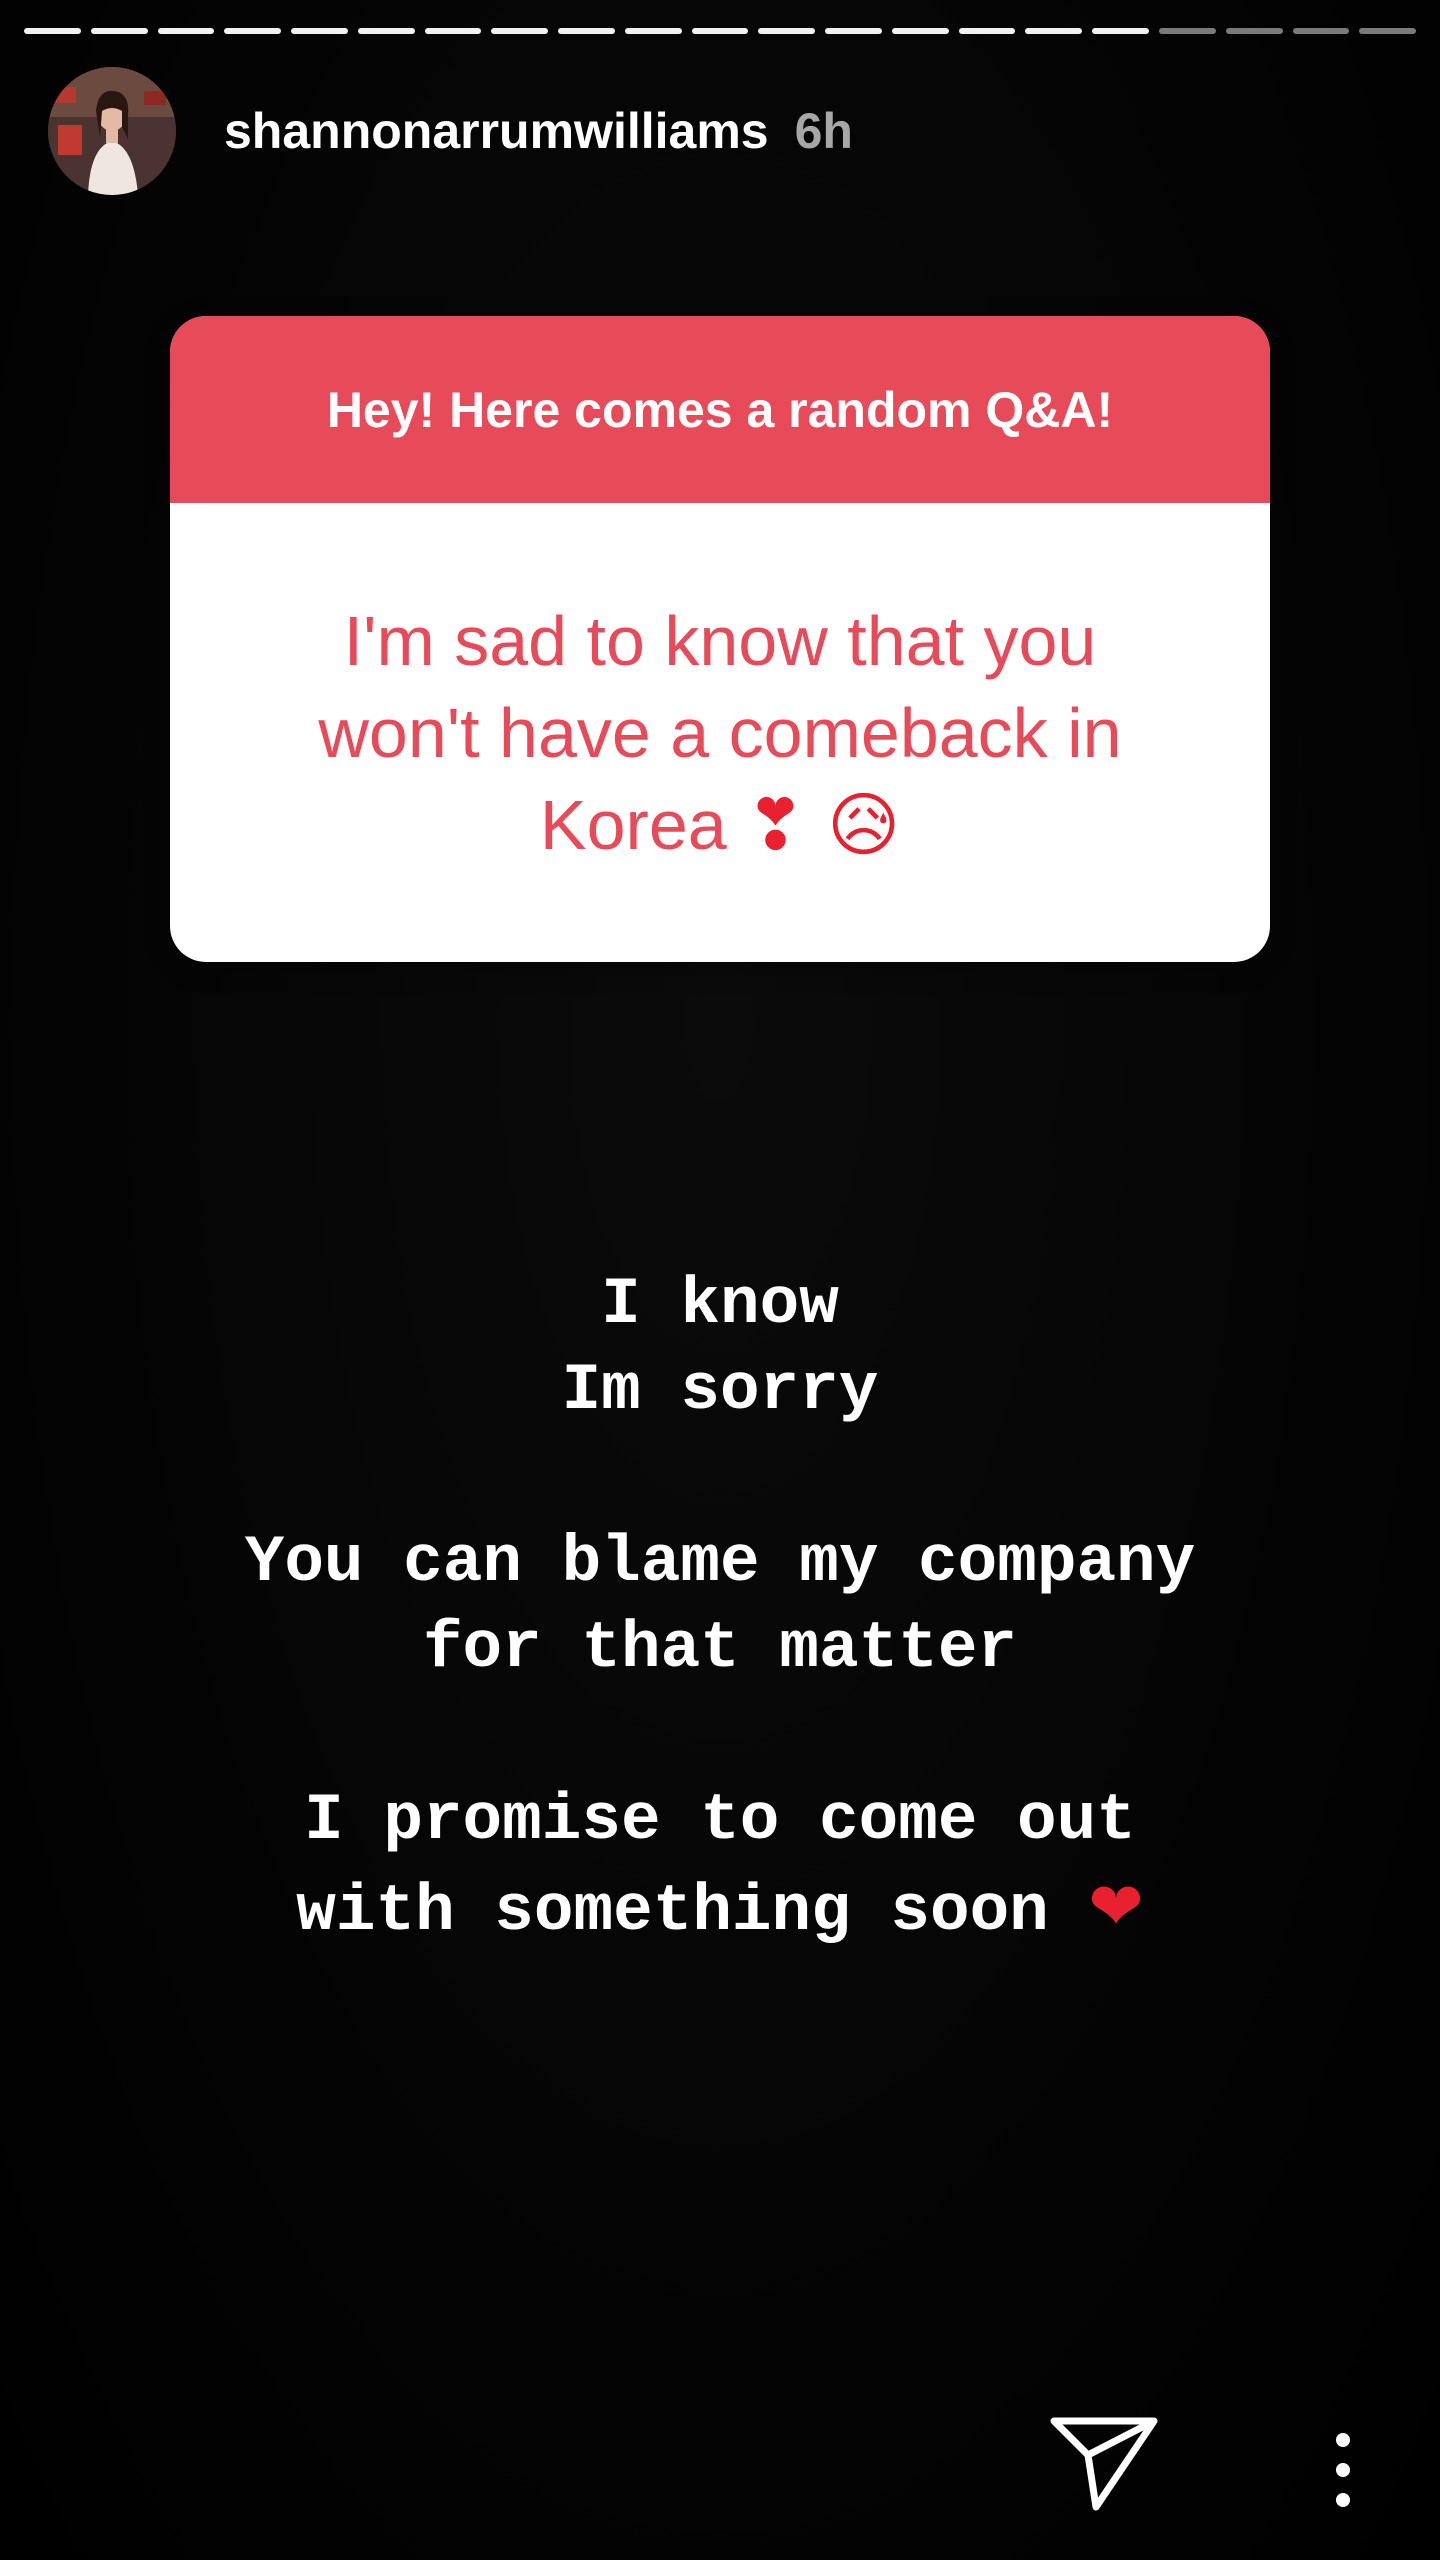  What do you see at coordinates (720, 1648) in the screenshot?
I see `caption-line: for that matter` at bounding box center [720, 1648].